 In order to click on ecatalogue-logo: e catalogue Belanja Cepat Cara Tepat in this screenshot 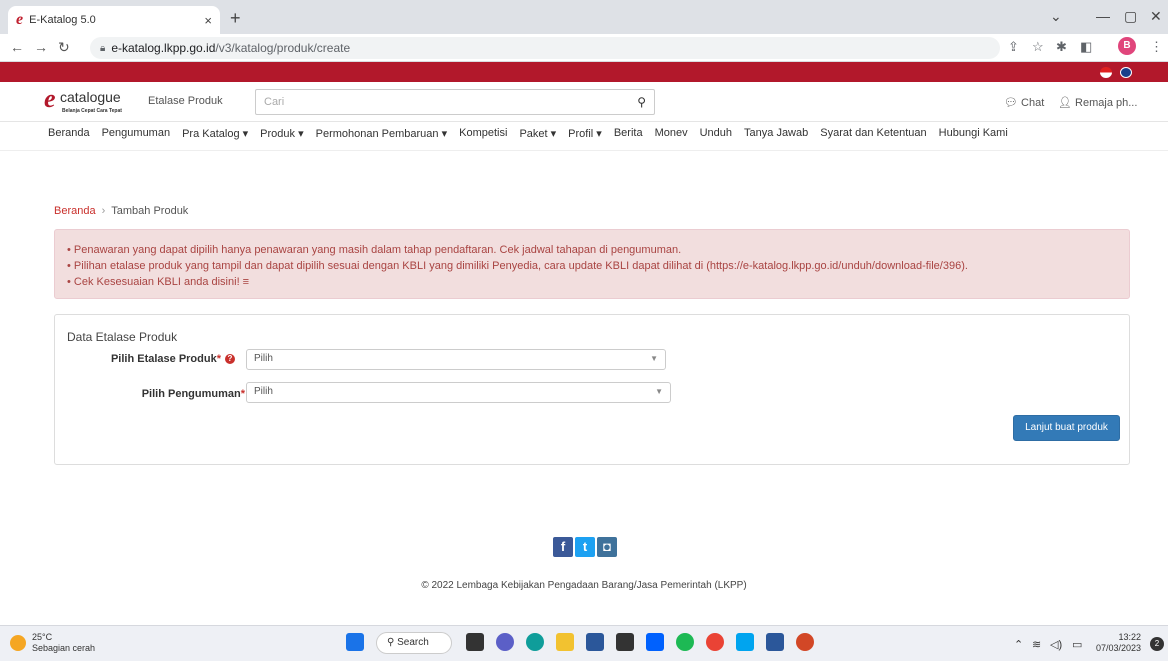, I will do `click(83, 99)`.